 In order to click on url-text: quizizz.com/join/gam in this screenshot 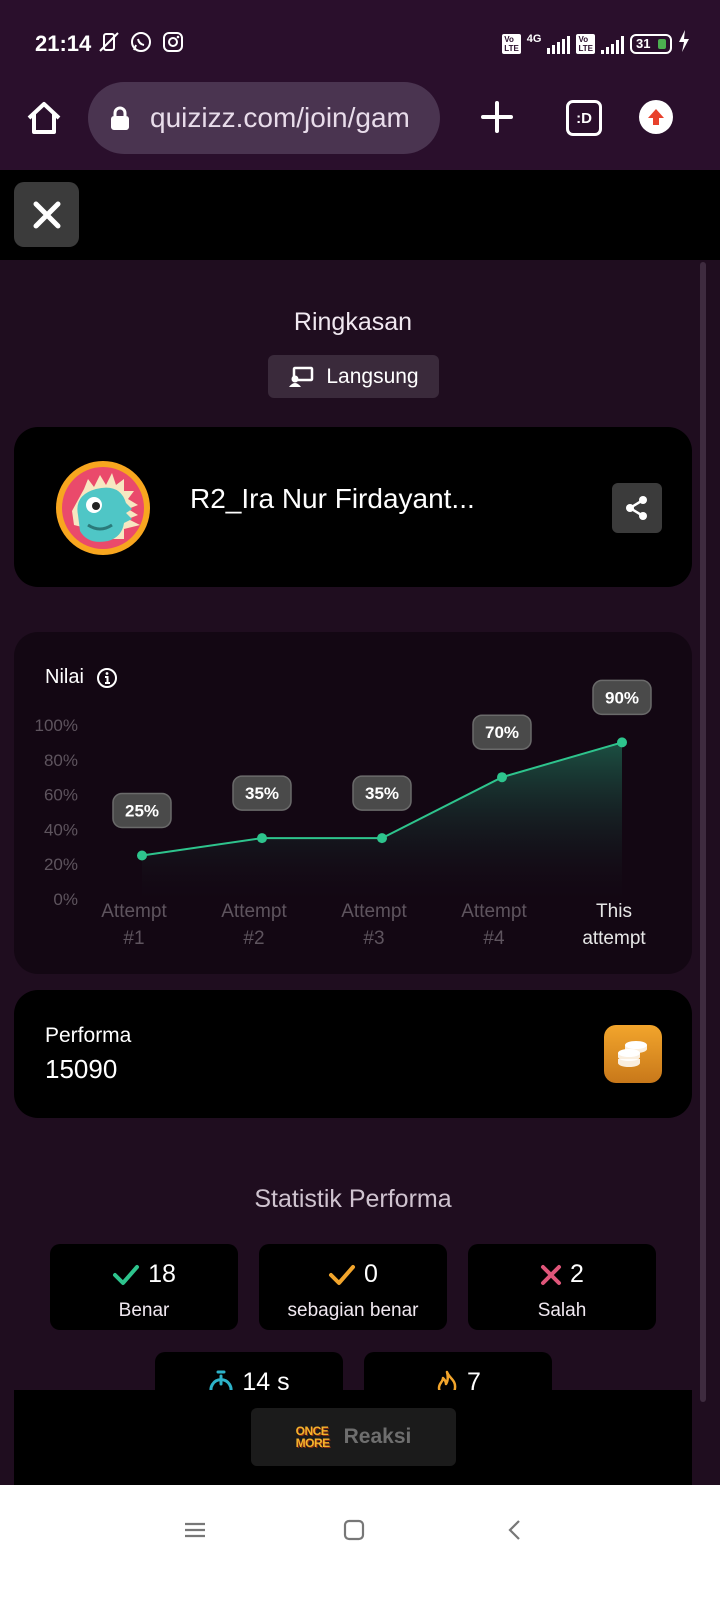, I will do `click(280, 117)`.